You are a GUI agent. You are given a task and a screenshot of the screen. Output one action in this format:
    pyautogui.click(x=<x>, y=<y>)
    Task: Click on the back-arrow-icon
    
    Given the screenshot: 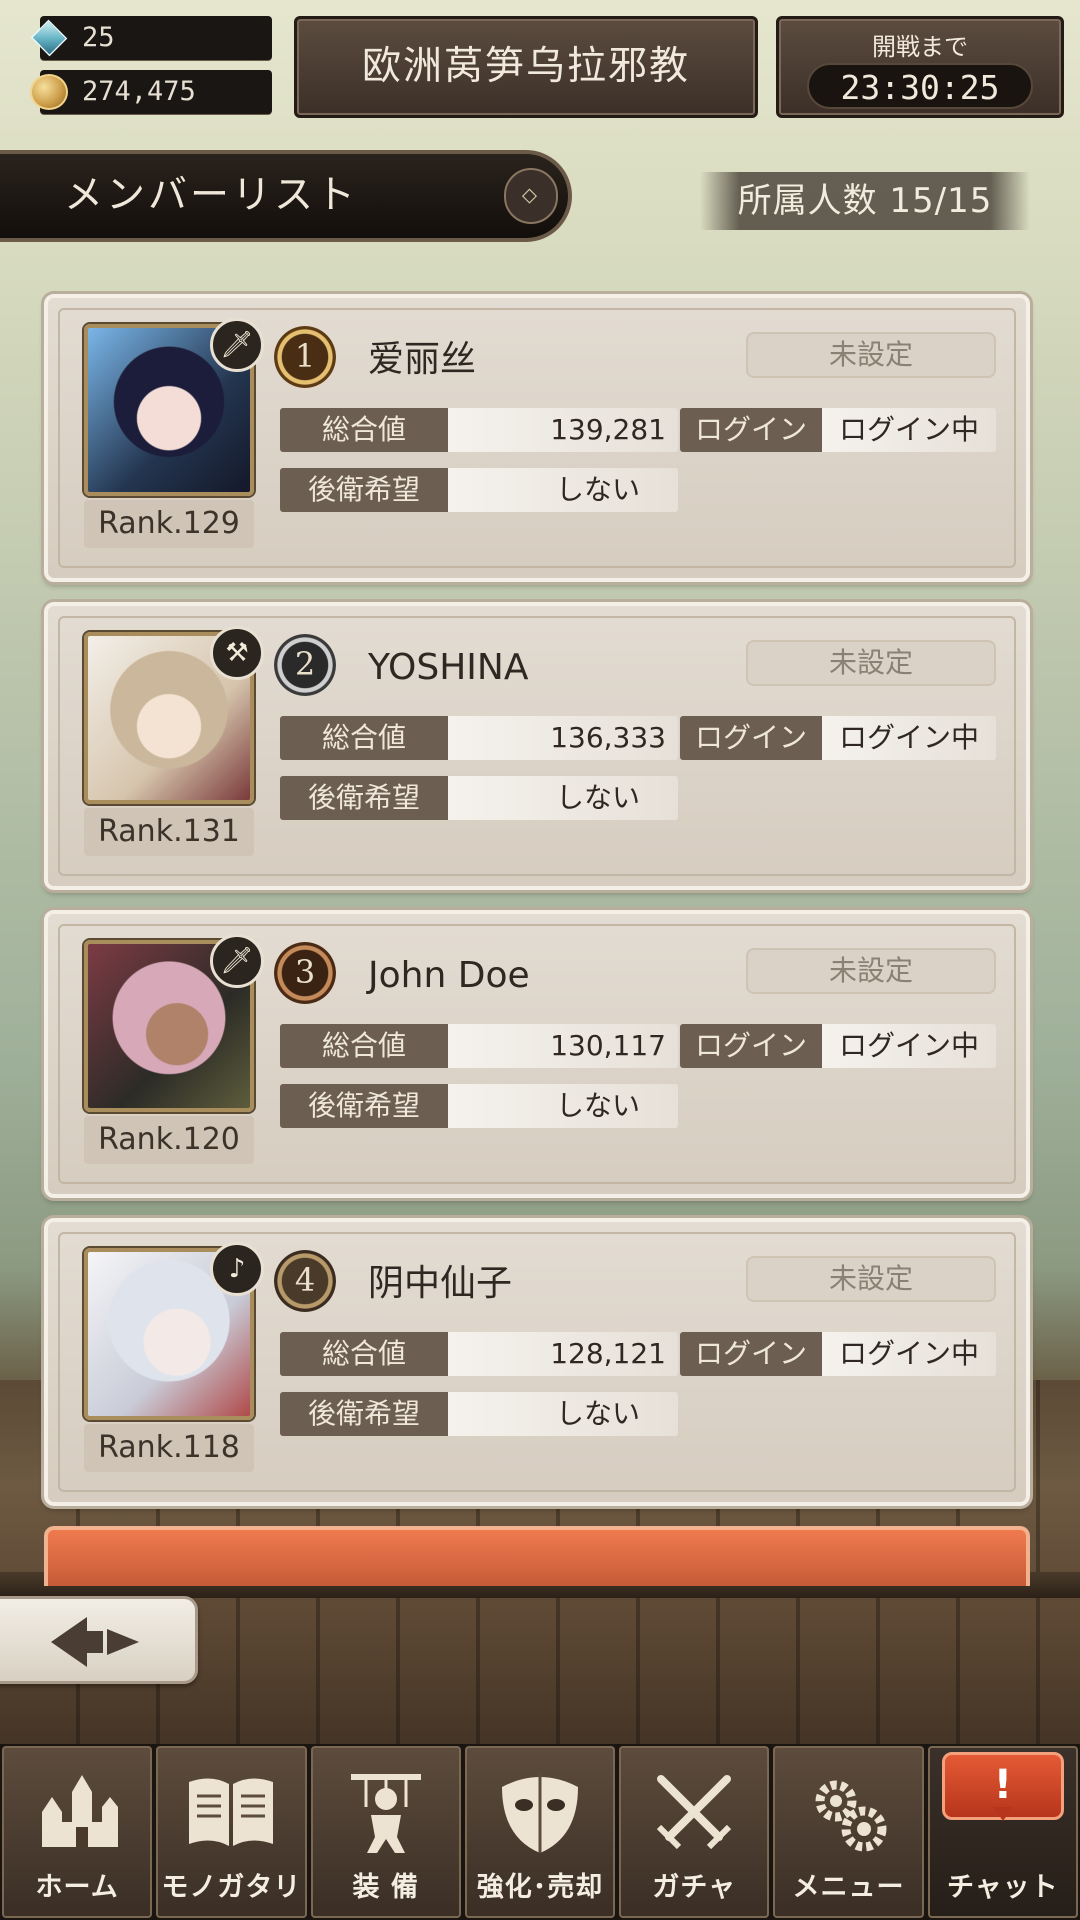 What is the action you would take?
    pyautogui.click(x=95, y=1642)
    